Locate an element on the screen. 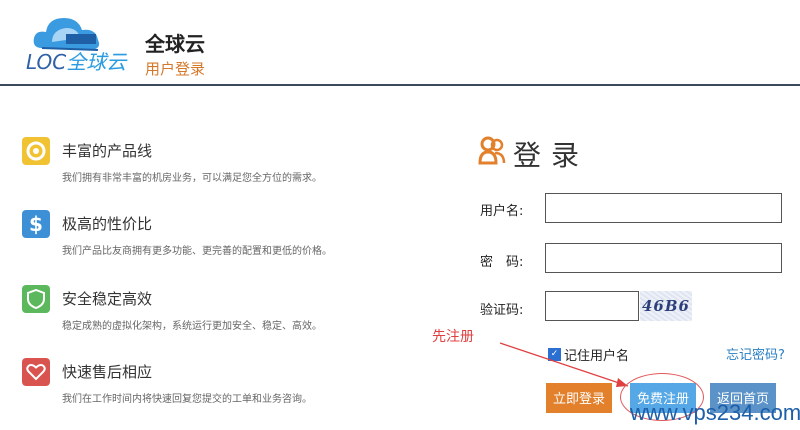 The image size is (800, 430). feature-security: 安全稳定高效 稳定成熟的虚拟化架构，系统运行更加安全、稳定、高效。 is located at coordinates (222, 315).